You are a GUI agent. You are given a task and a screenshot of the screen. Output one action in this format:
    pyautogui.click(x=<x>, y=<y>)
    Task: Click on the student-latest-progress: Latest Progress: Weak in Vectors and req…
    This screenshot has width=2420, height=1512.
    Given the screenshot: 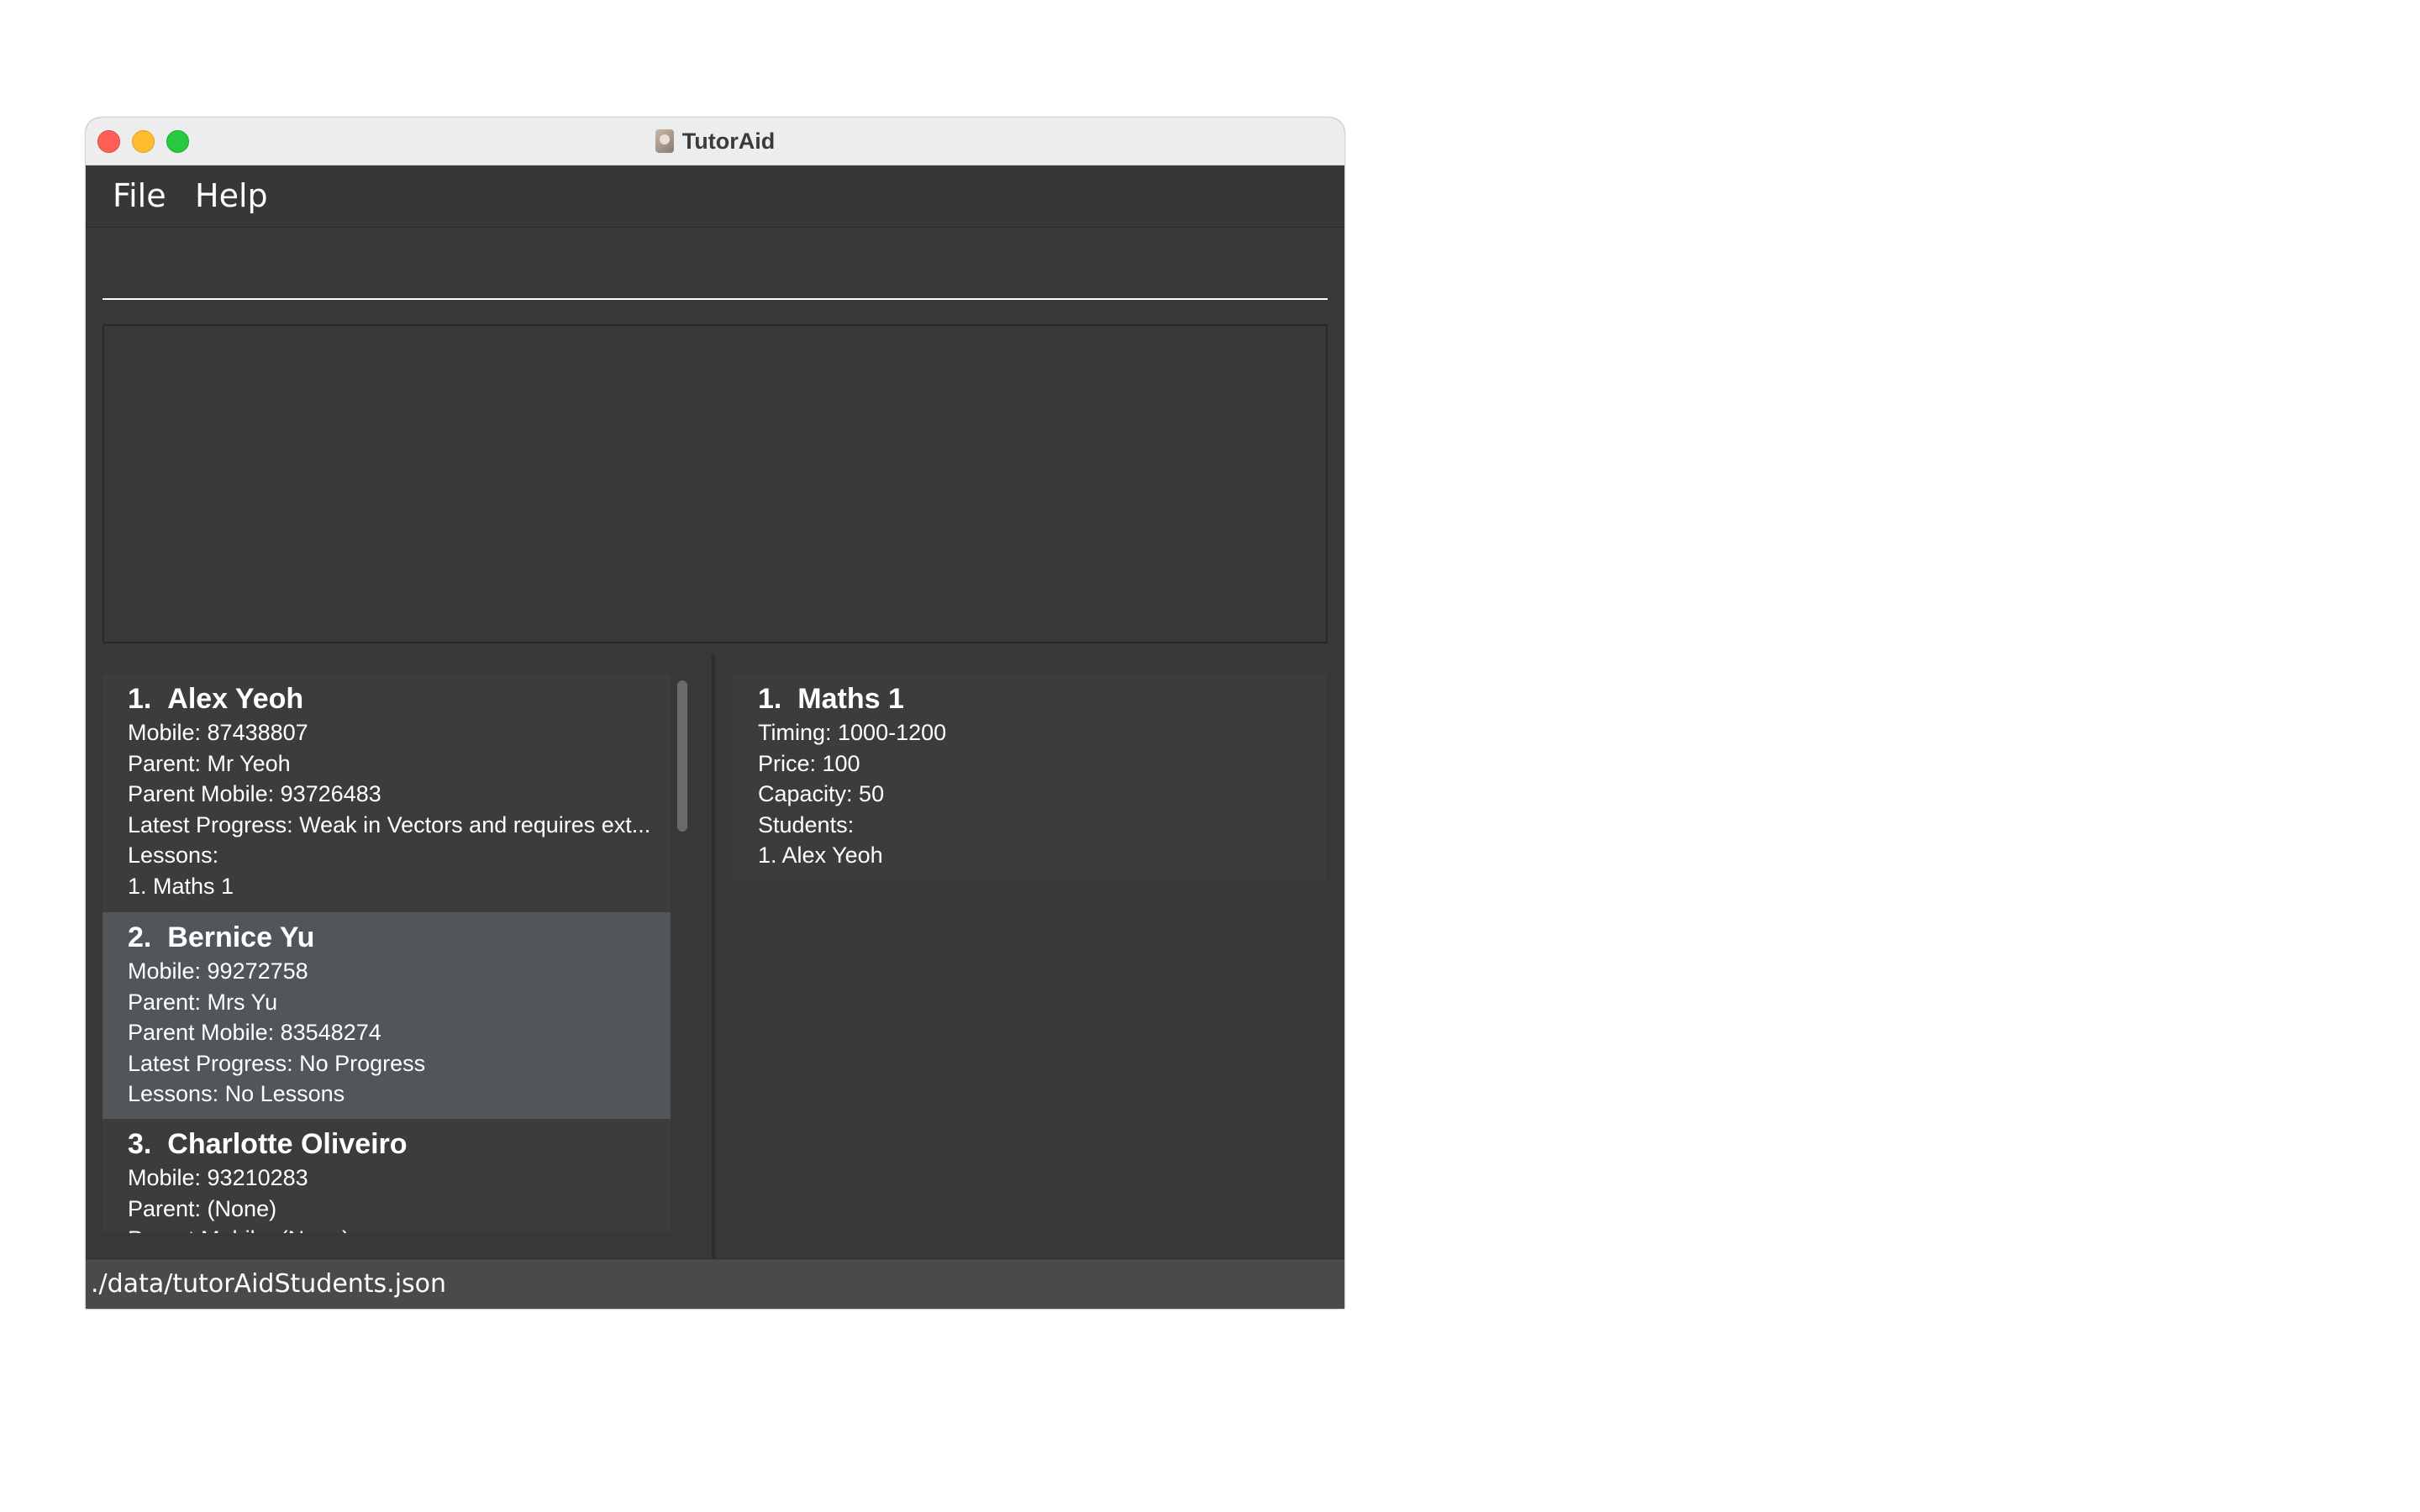 What is the action you would take?
    pyautogui.click(x=390, y=824)
    